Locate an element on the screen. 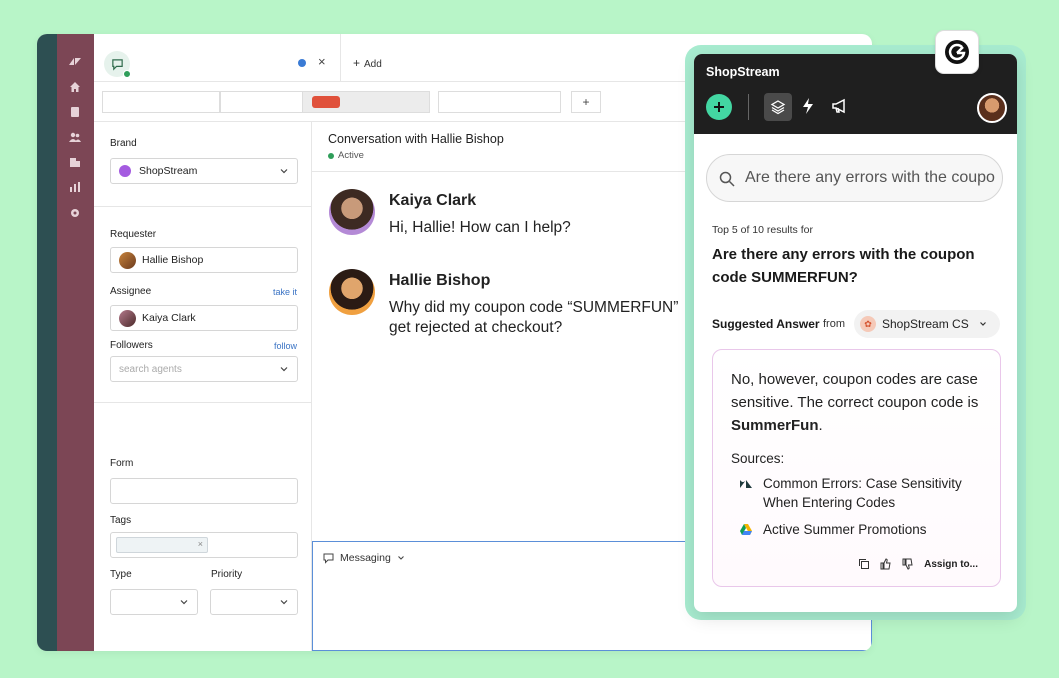 The image size is (1059, 678). conversation-title: Conversation with Hallie Bishop is located at coordinates (416, 139).